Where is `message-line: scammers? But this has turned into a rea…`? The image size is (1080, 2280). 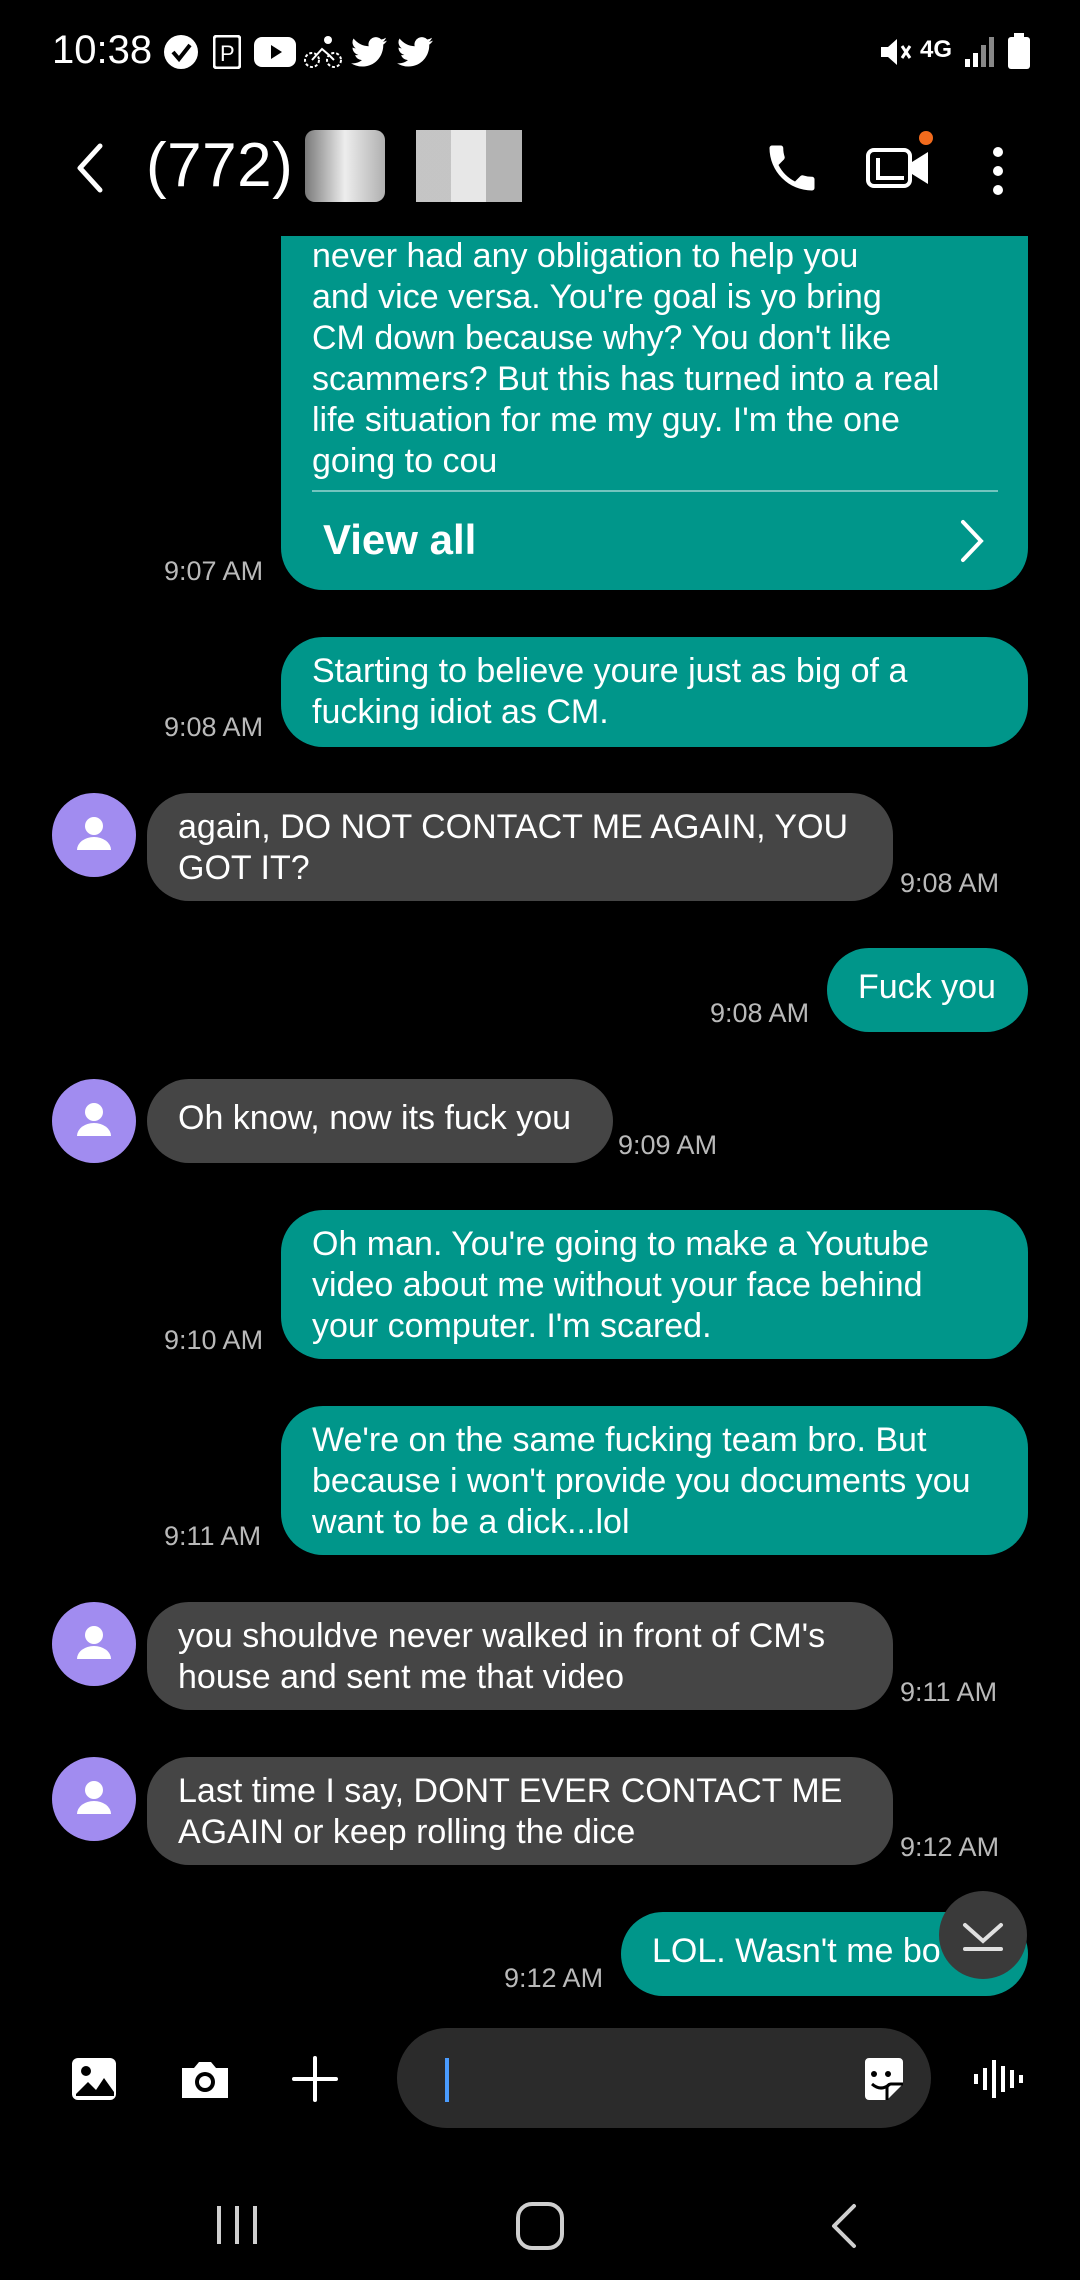 message-line: scammers? But this has turned into a rea… is located at coordinates (626, 379).